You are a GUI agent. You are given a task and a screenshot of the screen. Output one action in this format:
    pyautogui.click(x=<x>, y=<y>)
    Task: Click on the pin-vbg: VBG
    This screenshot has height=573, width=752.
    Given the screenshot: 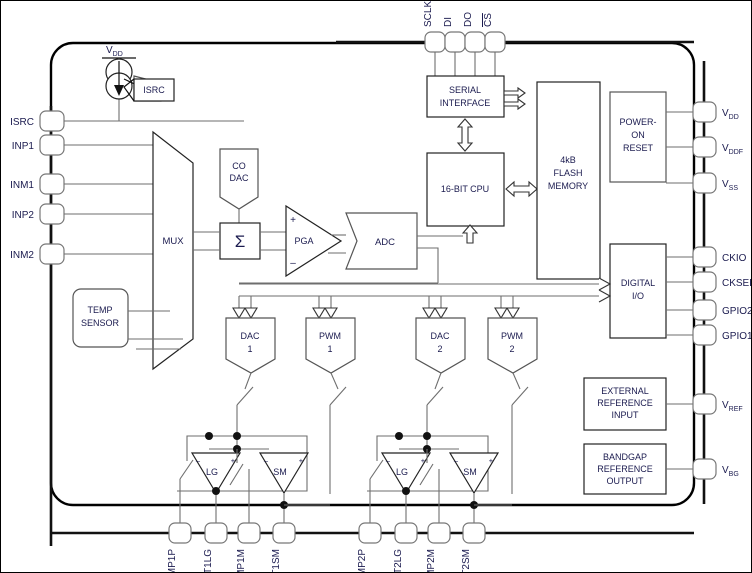 What is the action you would take?
    pyautogui.click(x=715, y=469)
    